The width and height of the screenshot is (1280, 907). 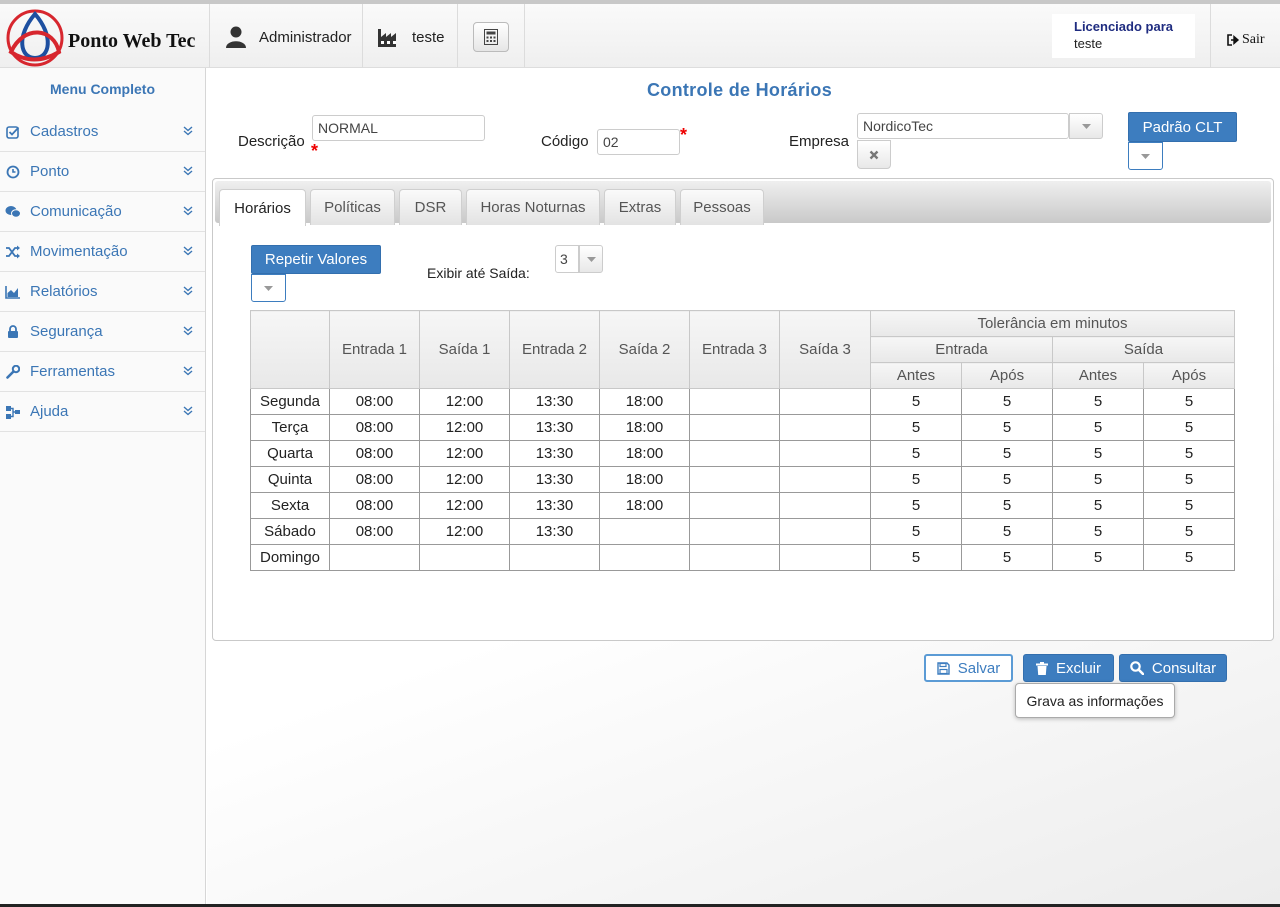 I want to click on sidebar-item-cadastros: Cadastros, so click(x=102, y=132).